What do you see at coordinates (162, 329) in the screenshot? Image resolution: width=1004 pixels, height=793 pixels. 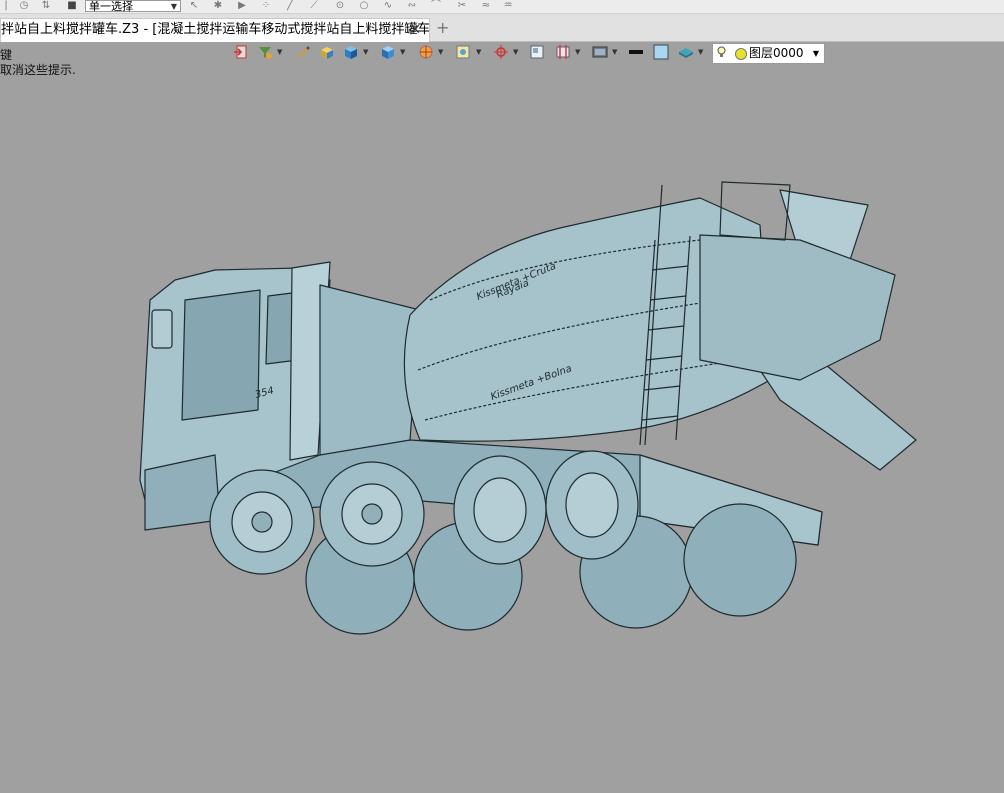 I see `side-mirror` at bounding box center [162, 329].